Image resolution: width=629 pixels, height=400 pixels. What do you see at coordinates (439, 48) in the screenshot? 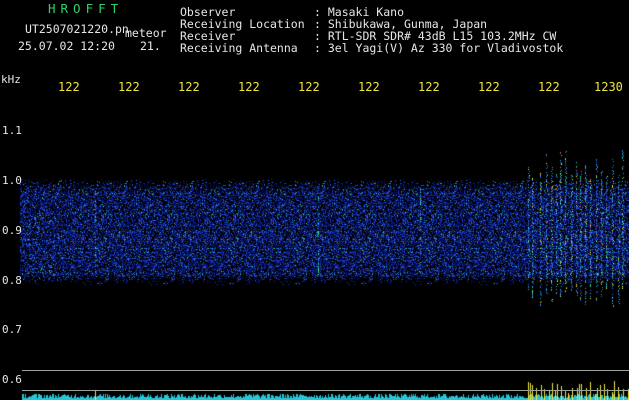
I see `info-value-antenna: : 3el Yagi(V) Az 330 for Vladivostok` at bounding box center [439, 48].